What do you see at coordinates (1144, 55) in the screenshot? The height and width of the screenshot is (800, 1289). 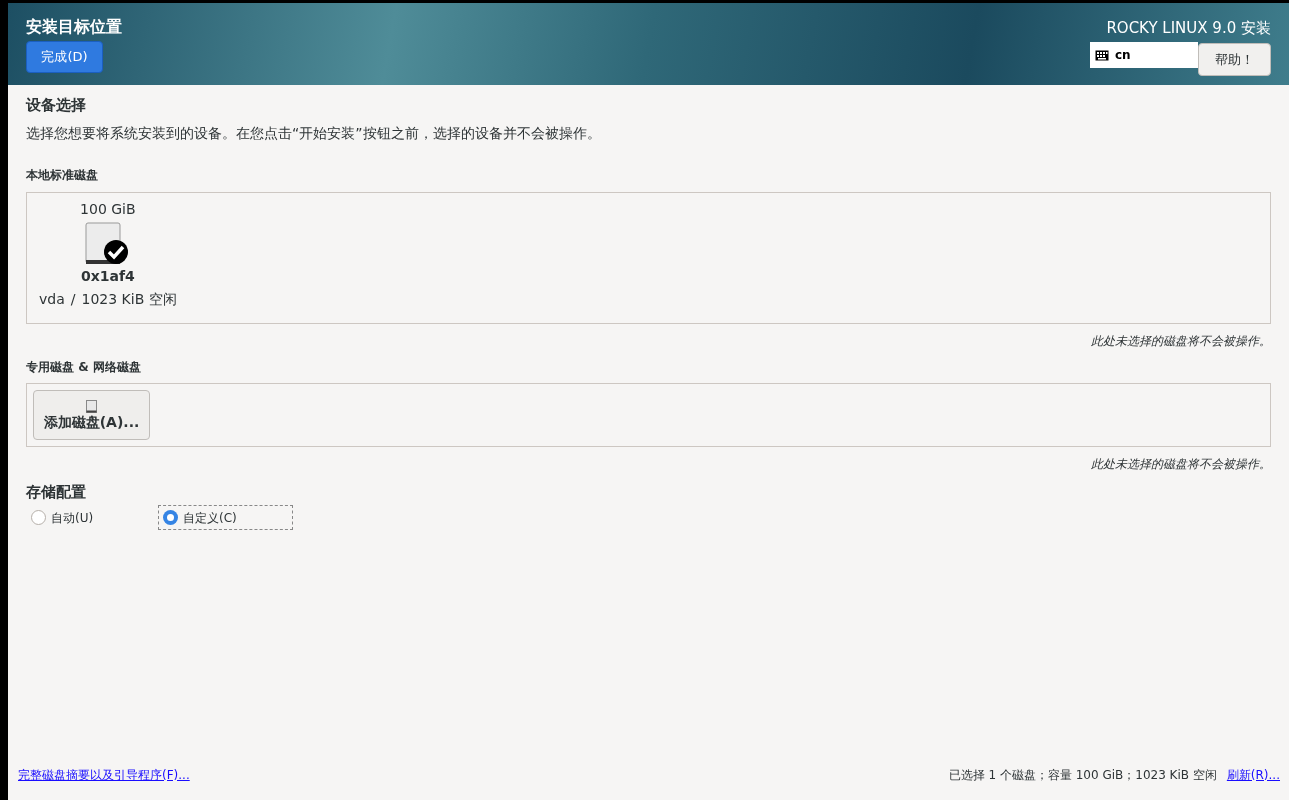 I see `keyboard-layout-field: cn` at bounding box center [1144, 55].